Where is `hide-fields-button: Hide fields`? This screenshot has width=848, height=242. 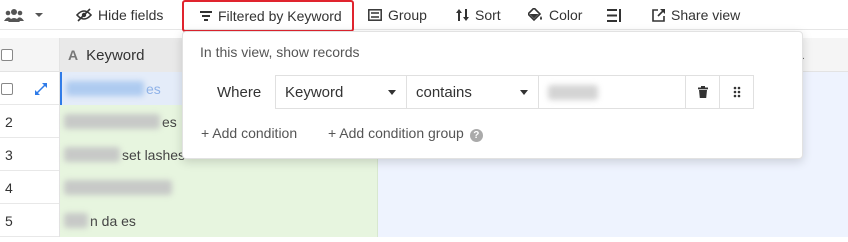
hide-fields-button: Hide fields is located at coordinates (119, 15).